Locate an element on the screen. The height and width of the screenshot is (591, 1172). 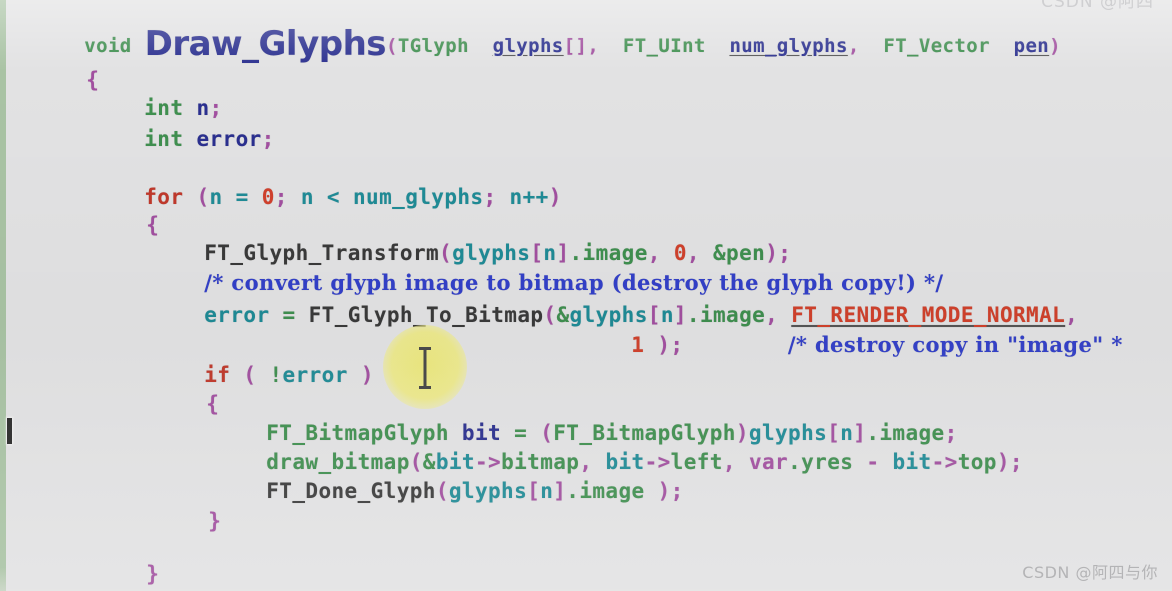
code-line-20: } ? end Draw_Glyphs ? is located at coordinates (590, 575).